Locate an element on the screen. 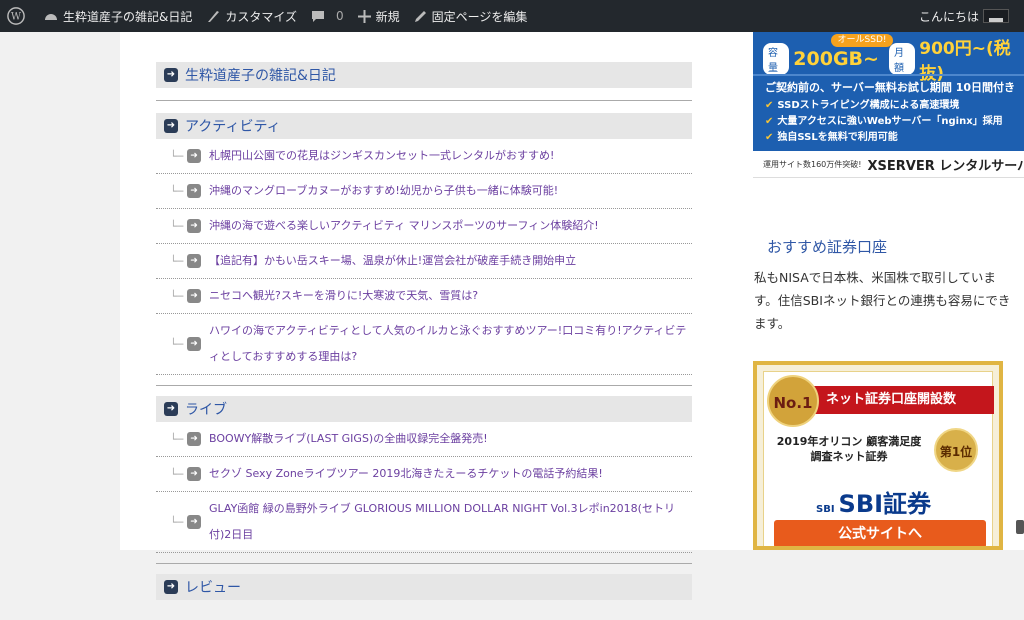  avatar is located at coordinates (996, 16).